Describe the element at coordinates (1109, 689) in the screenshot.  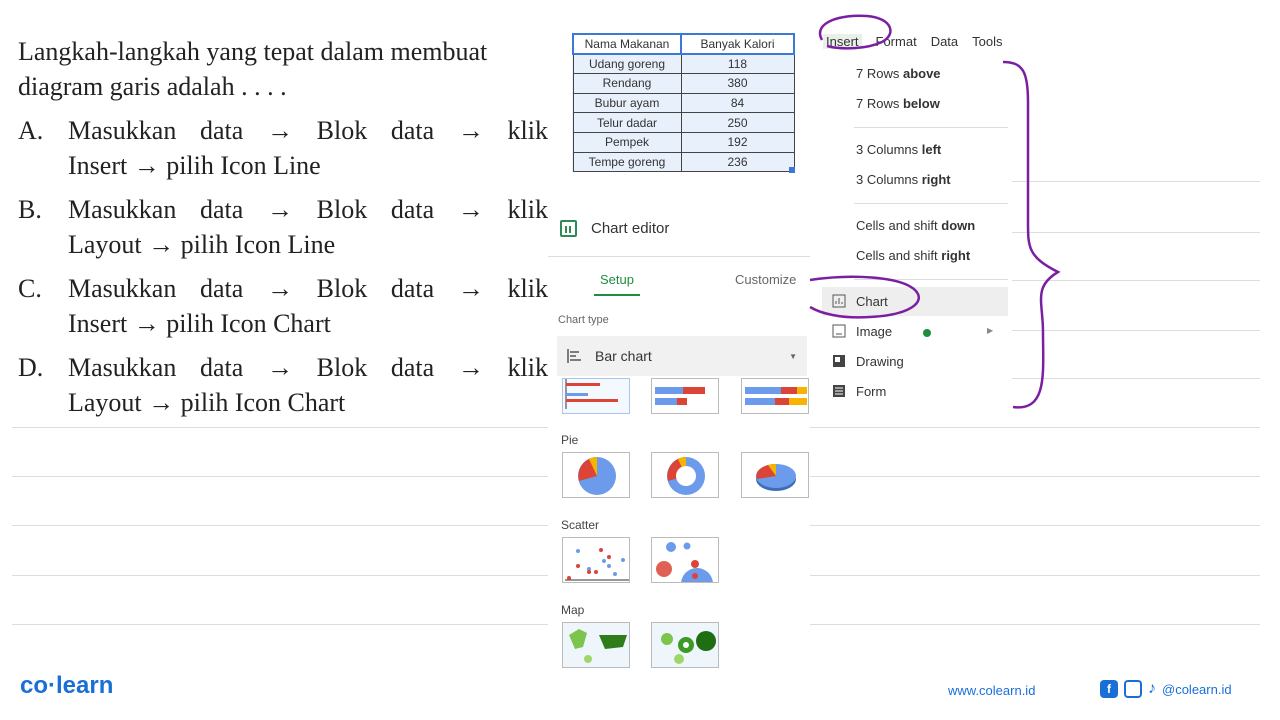
I see `facebook-icon: f` at that location.